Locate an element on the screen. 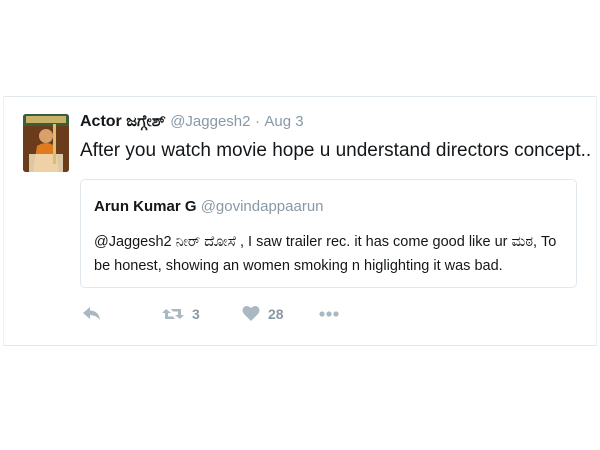 This screenshot has width=600, height=450. retweet-icon is located at coordinates (173, 314).